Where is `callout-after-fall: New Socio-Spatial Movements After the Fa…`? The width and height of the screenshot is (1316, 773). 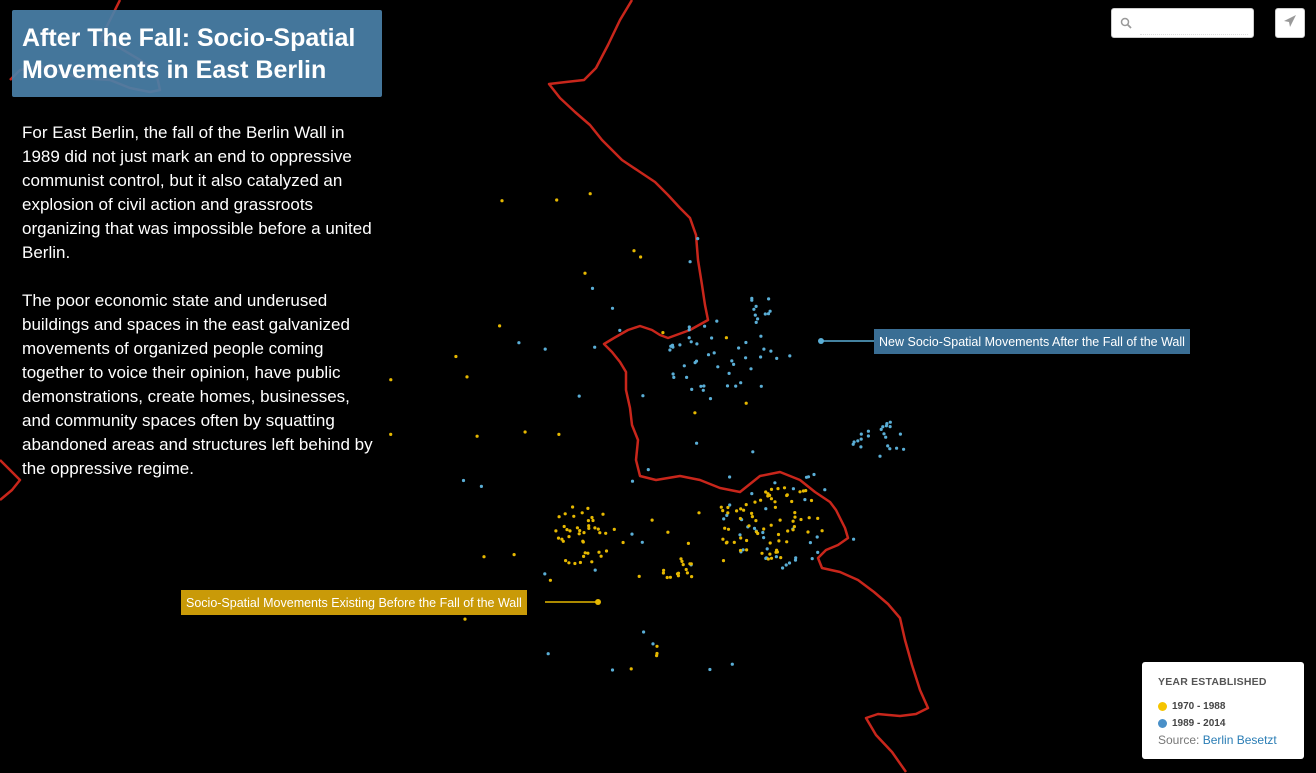
callout-after-fall: New Socio-Spatial Movements After the Fa… is located at coordinates (1032, 341).